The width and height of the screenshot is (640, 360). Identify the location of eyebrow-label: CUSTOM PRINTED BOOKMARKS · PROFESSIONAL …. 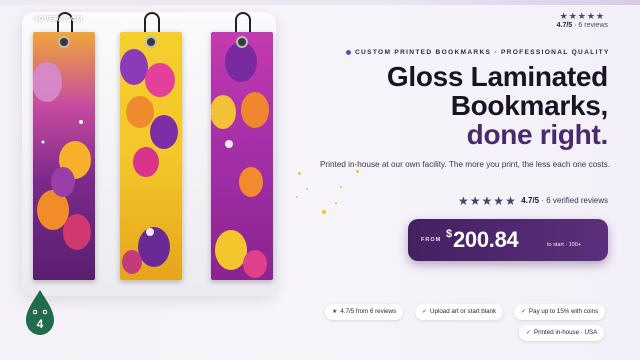
(478, 52).